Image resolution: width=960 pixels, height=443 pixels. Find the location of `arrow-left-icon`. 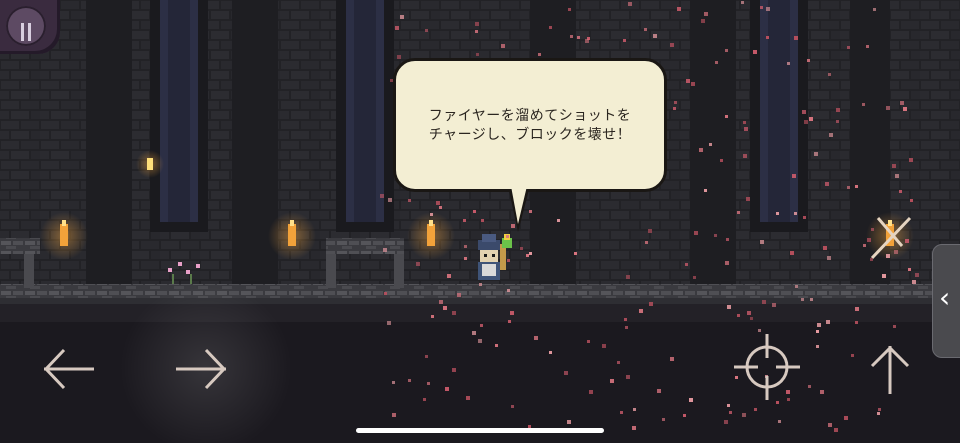

arrow-left-icon is located at coordinates (68, 369).